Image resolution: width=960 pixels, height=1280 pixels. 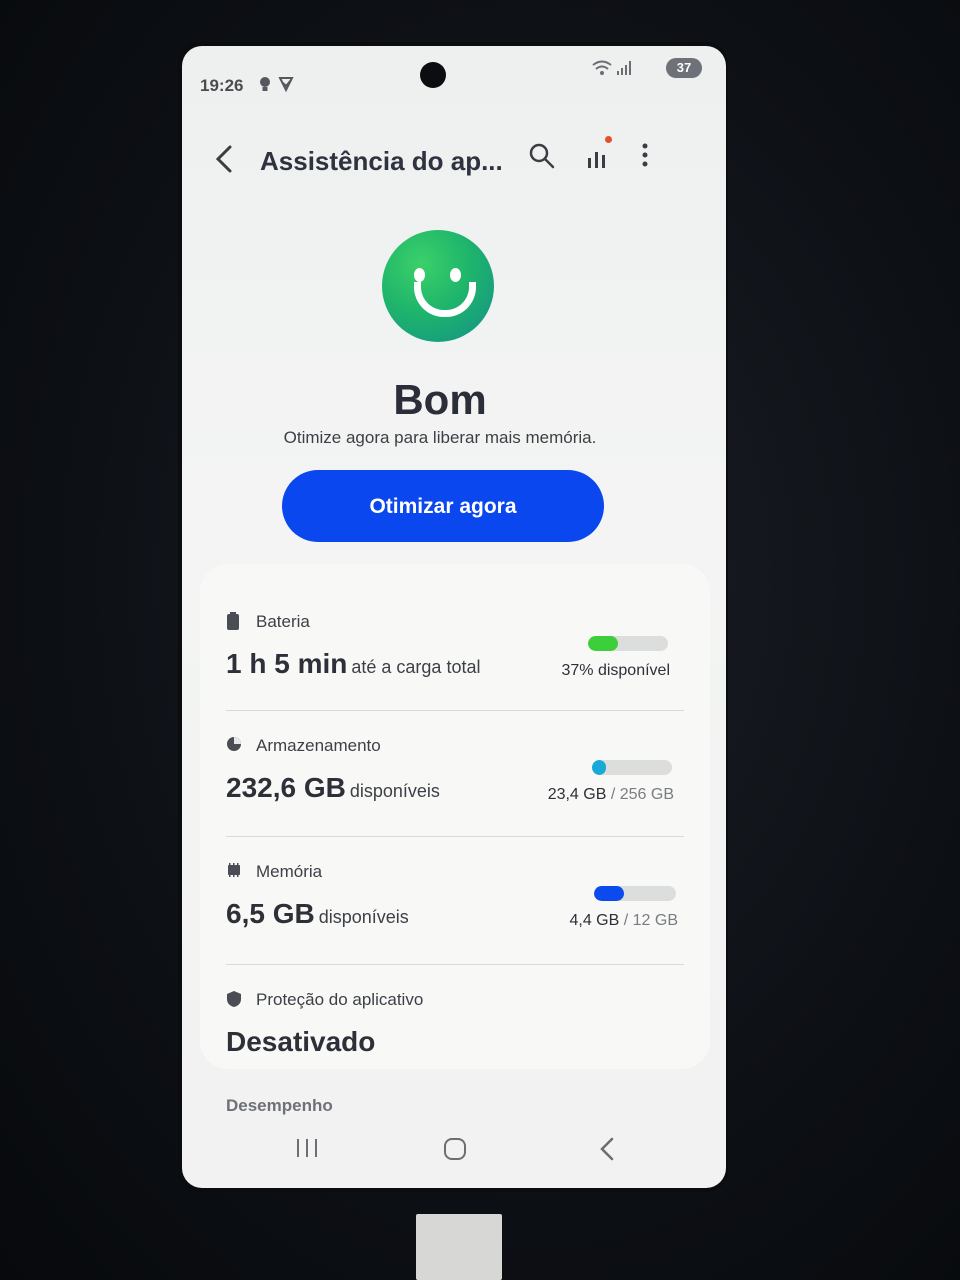 I want to click on wifi-icon, so click(x=602, y=69).